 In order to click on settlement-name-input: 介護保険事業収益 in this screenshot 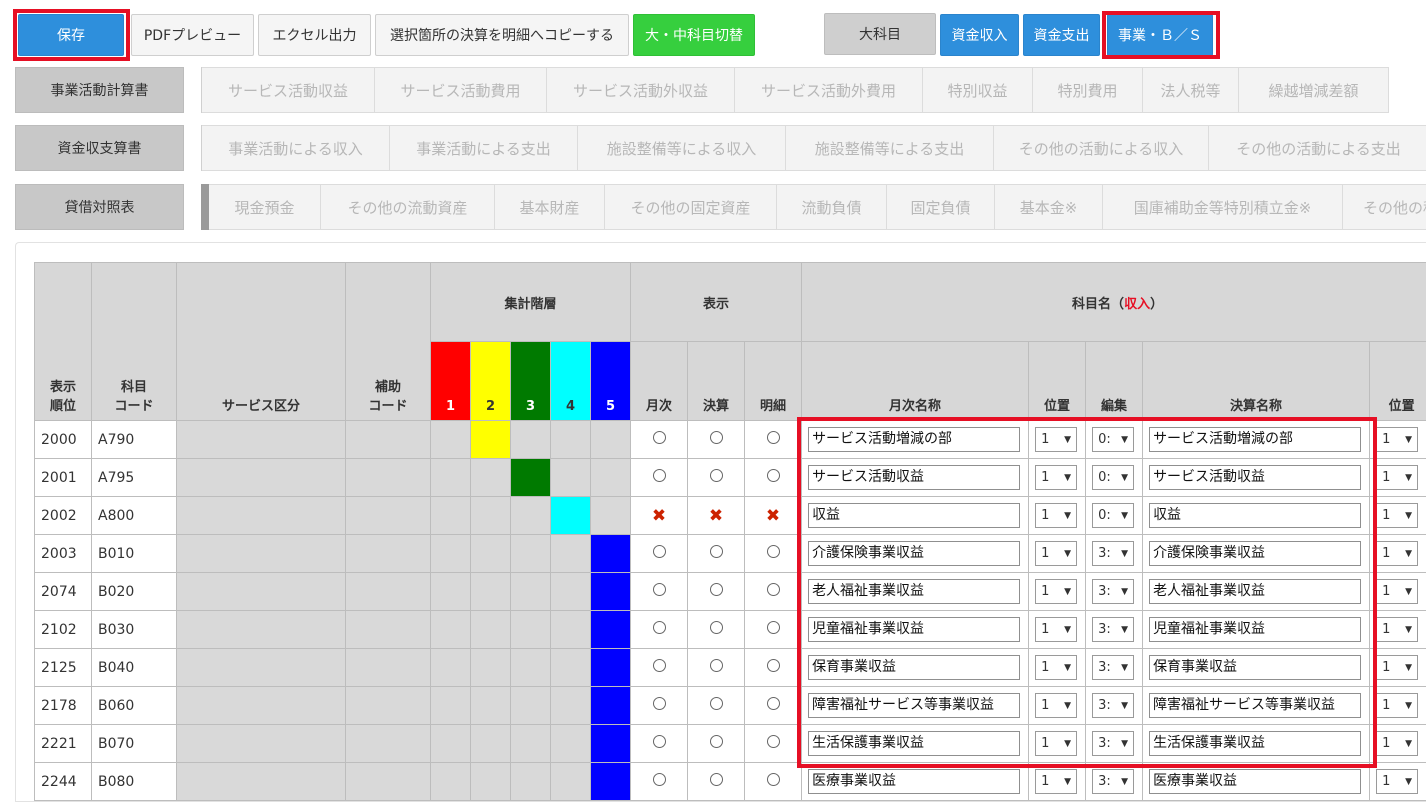, I will do `click(1255, 553)`.